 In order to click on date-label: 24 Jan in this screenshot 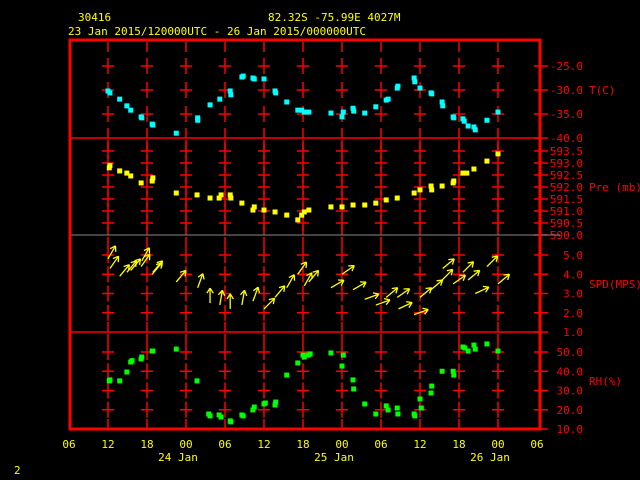, I will do `click(178, 457)`.